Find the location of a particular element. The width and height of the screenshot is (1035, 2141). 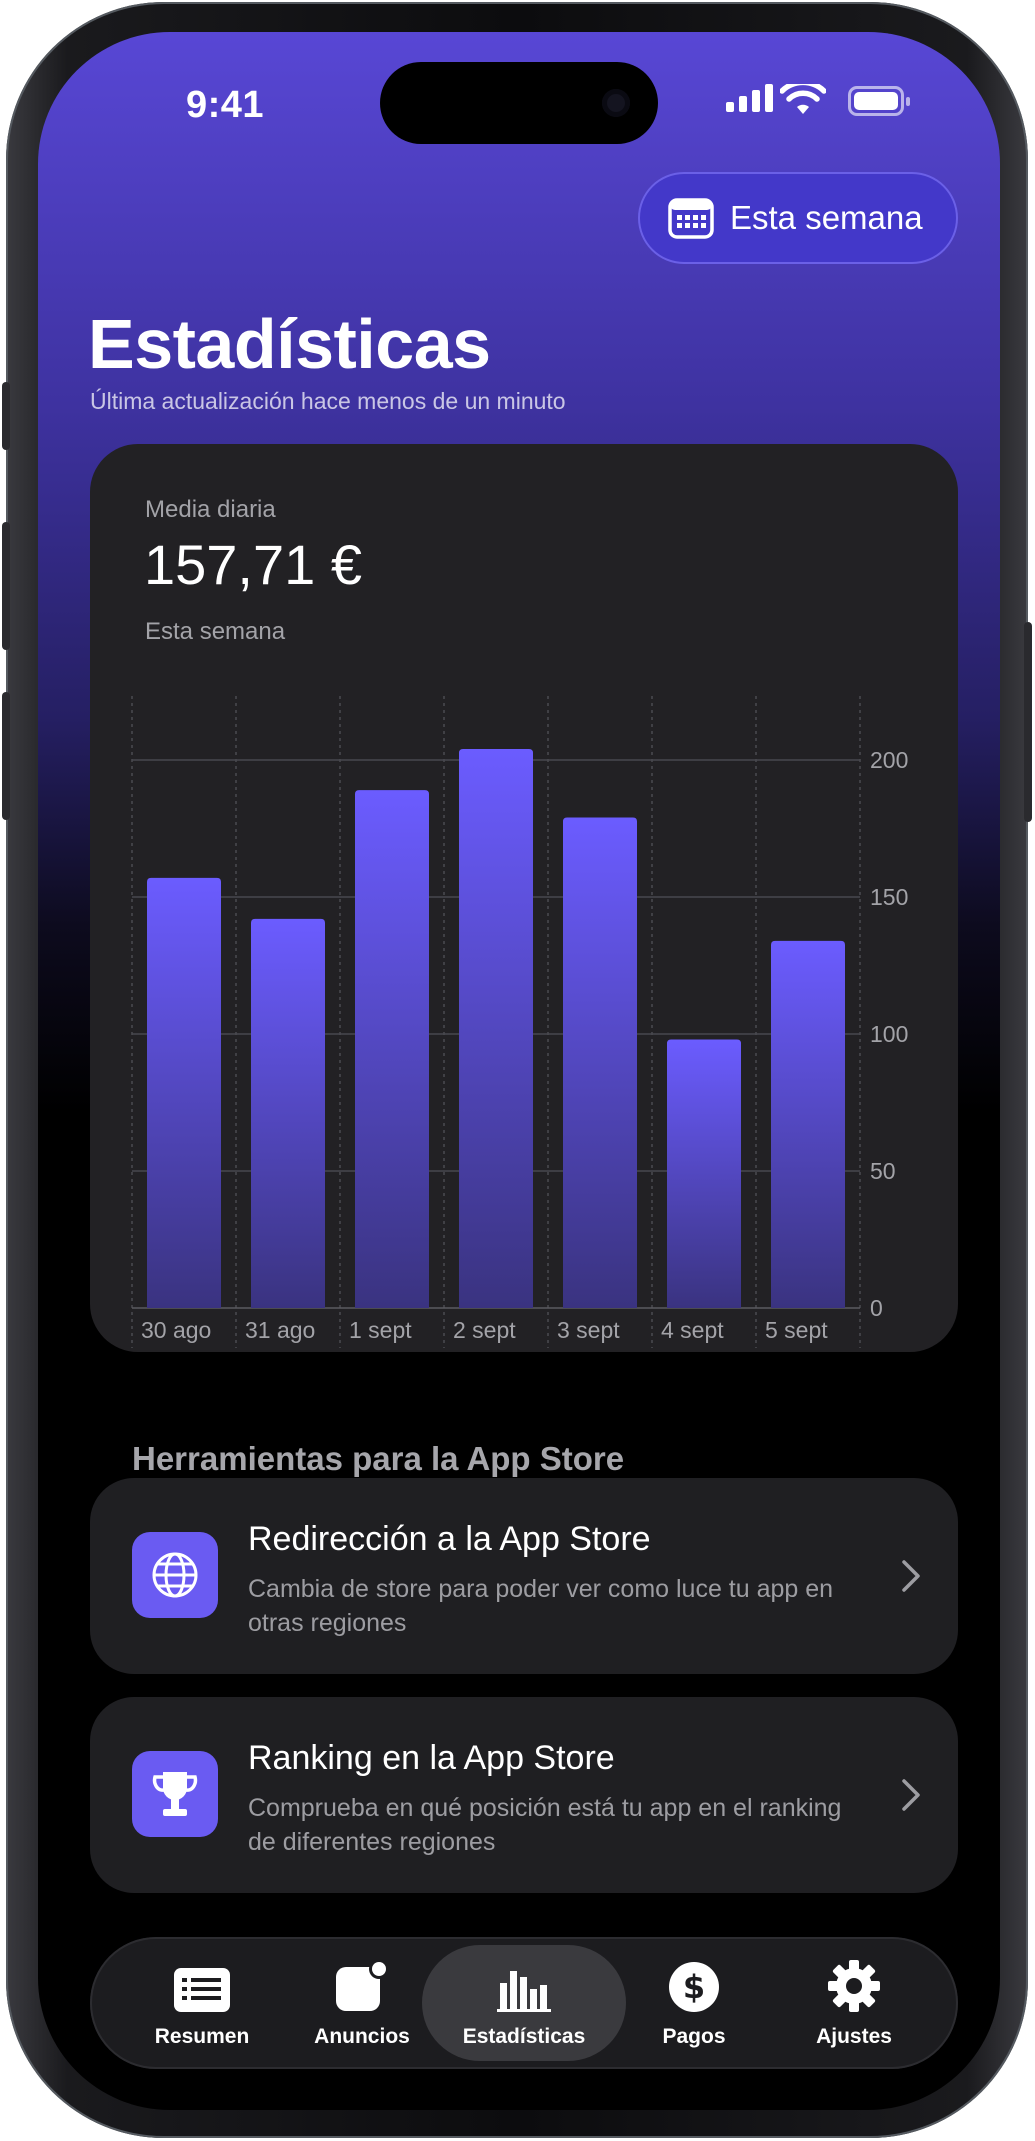

wifi-icon is located at coordinates (803, 100).